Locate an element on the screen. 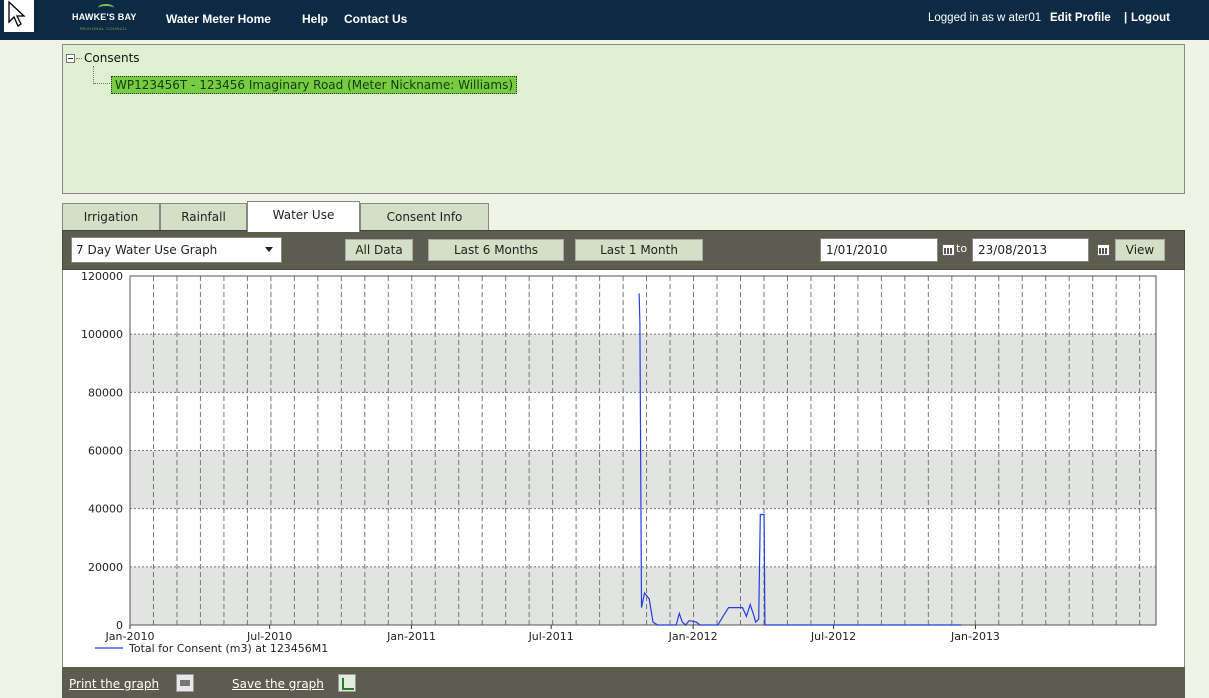 Image resolution: width=1209 pixels, height=698 pixels. y-tick-label: 40000 is located at coordinates (105, 509).